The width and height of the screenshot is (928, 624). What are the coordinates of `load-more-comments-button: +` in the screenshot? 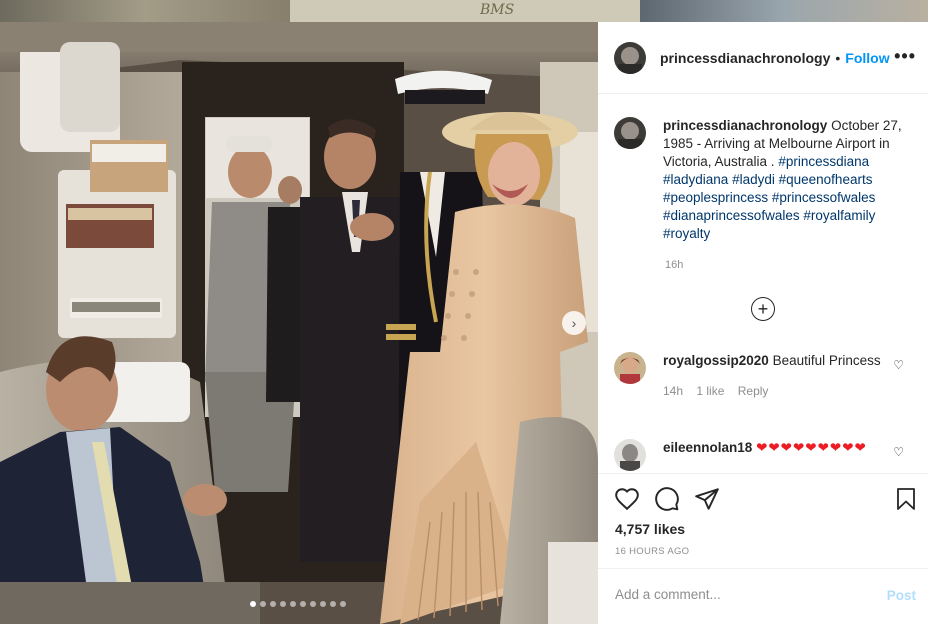 It's located at (763, 309).